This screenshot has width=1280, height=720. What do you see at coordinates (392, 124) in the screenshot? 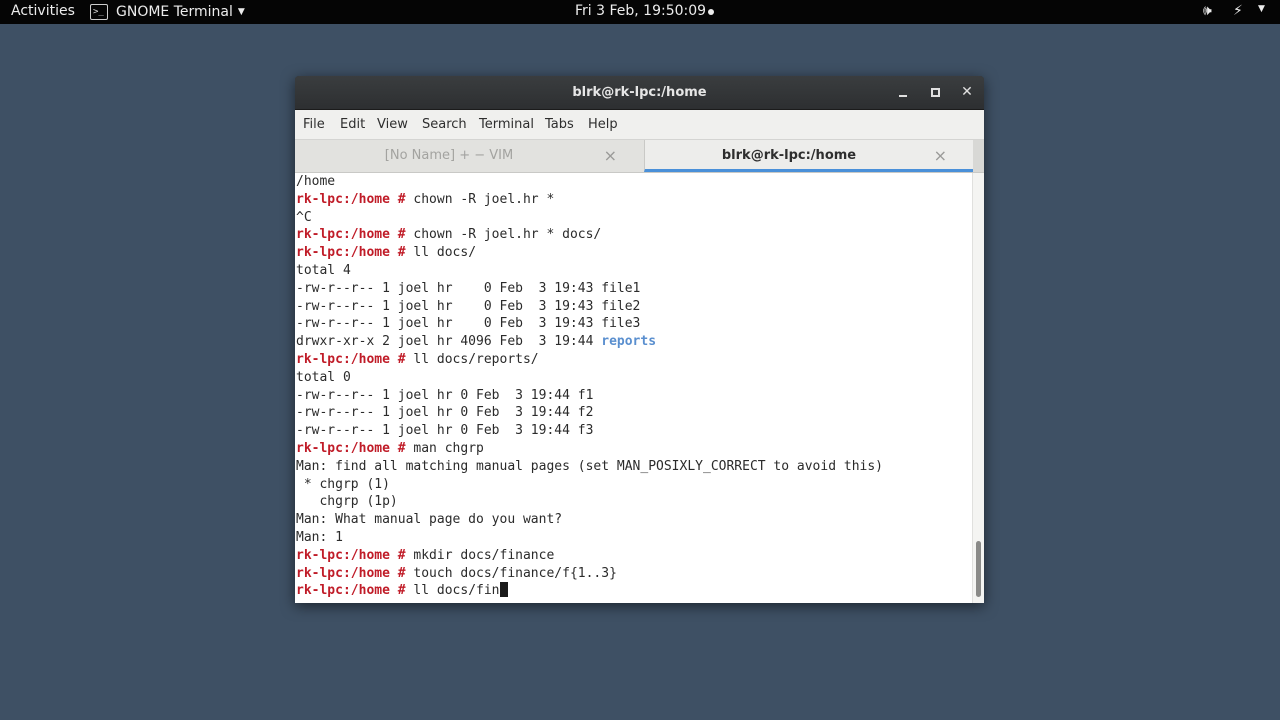
I see `menu-view: View` at bounding box center [392, 124].